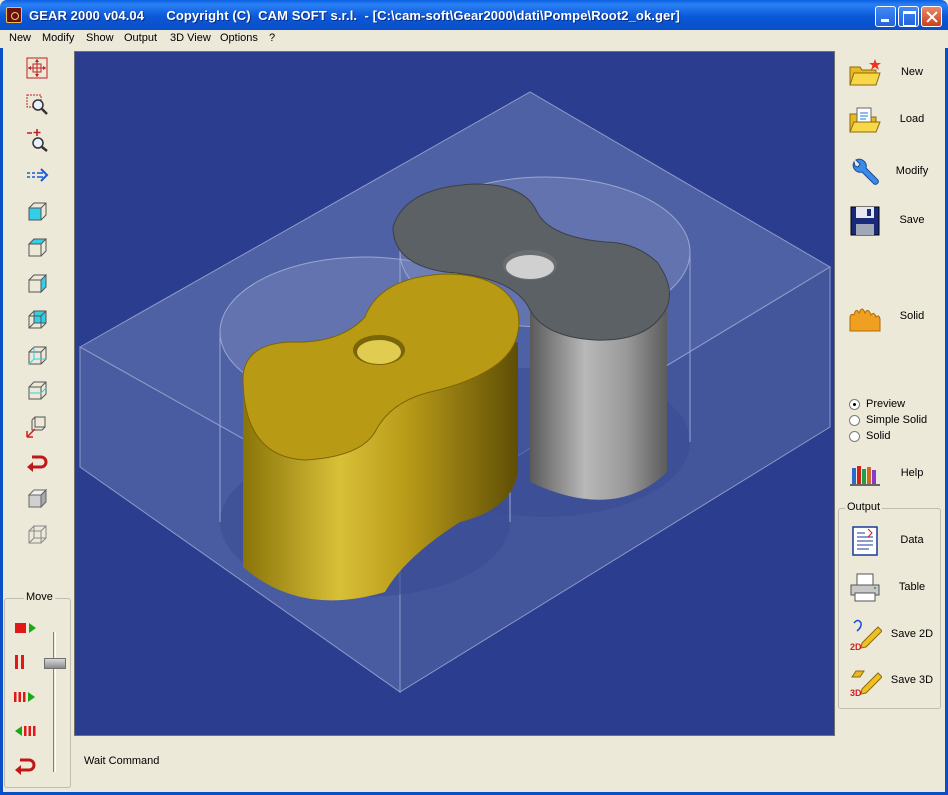 The height and width of the screenshot is (795, 948). Describe the element at coordinates (912, 119) in the screenshot. I see `load-button-label: Load` at that location.